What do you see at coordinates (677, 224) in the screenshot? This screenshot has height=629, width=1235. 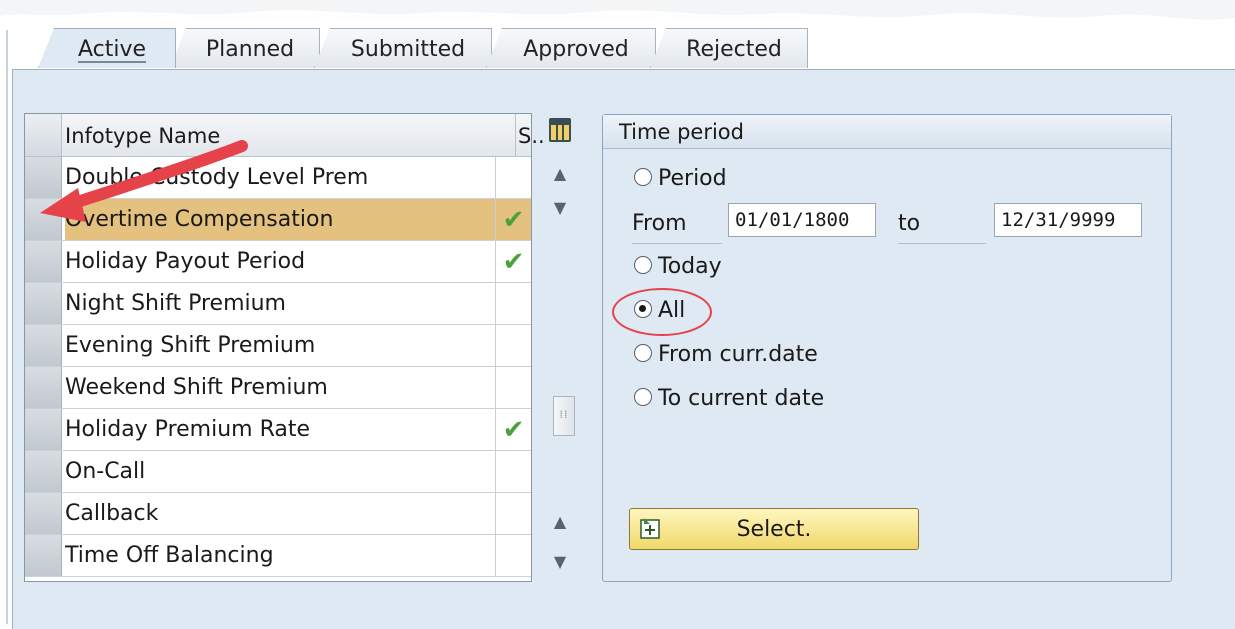 I see `from-label: From` at bounding box center [677, 224].